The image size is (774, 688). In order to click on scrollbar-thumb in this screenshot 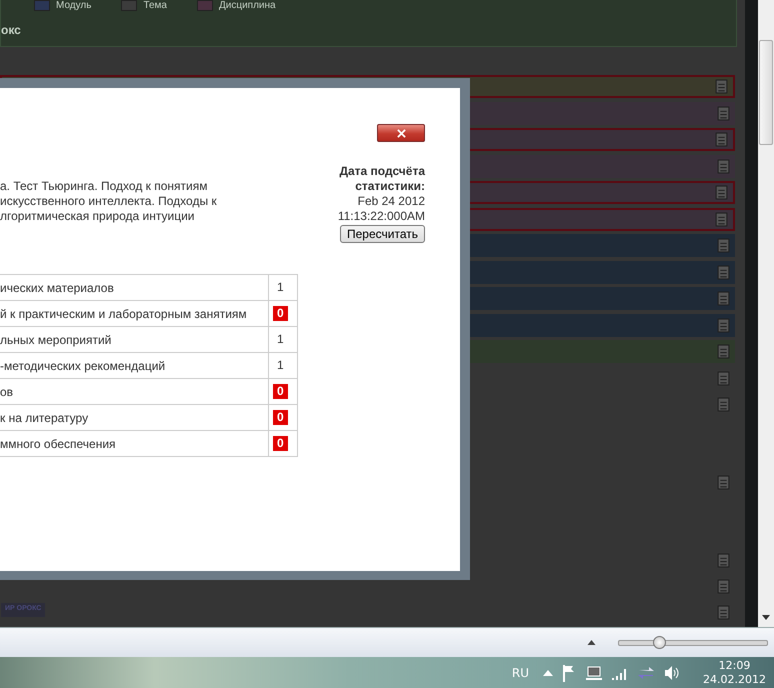, I will do `click(766, 92)`.